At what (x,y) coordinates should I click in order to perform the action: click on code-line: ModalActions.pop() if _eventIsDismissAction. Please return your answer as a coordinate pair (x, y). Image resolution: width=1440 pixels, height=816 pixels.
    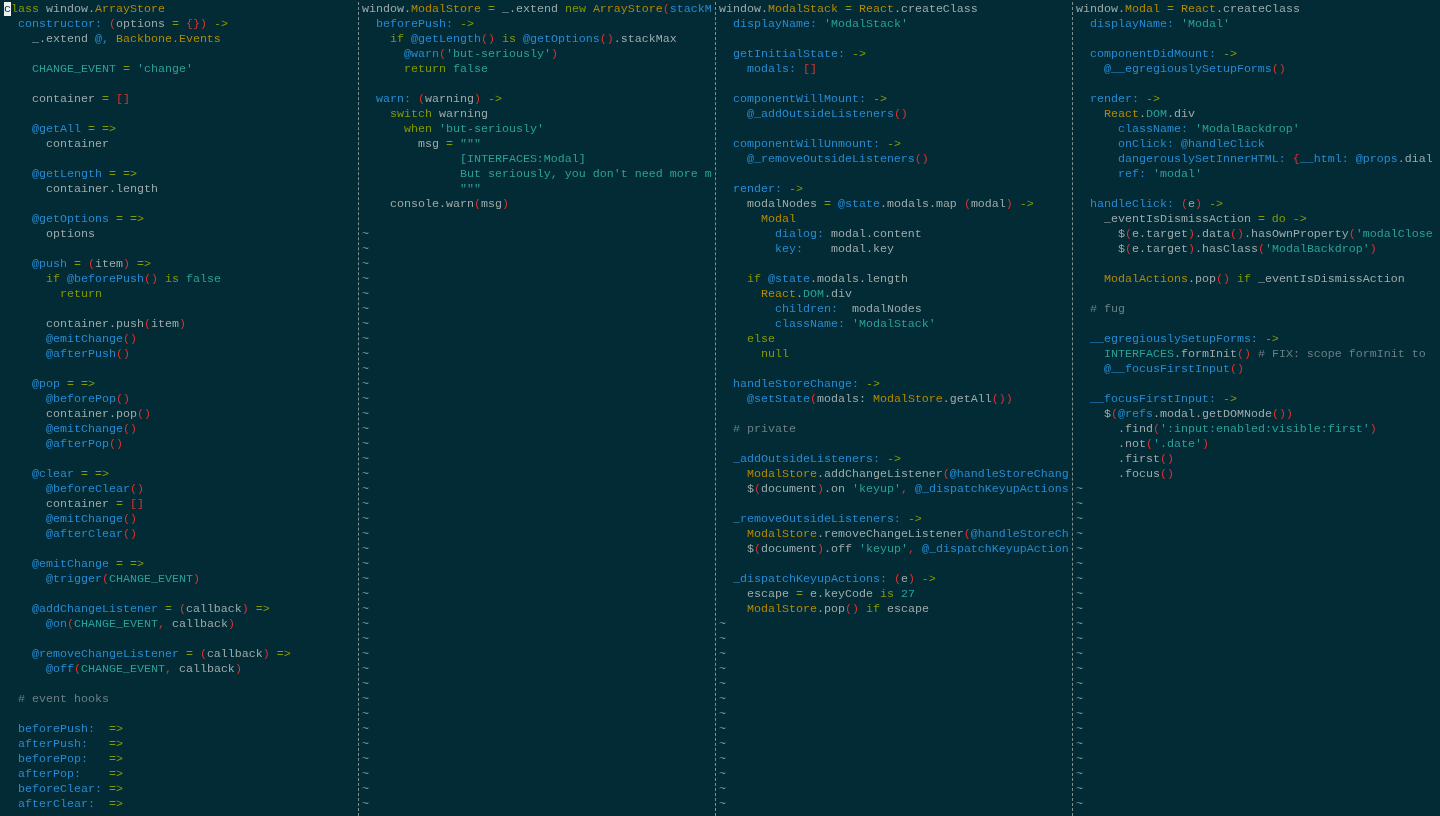
    Looking at the image, I should click on (1253, 279).